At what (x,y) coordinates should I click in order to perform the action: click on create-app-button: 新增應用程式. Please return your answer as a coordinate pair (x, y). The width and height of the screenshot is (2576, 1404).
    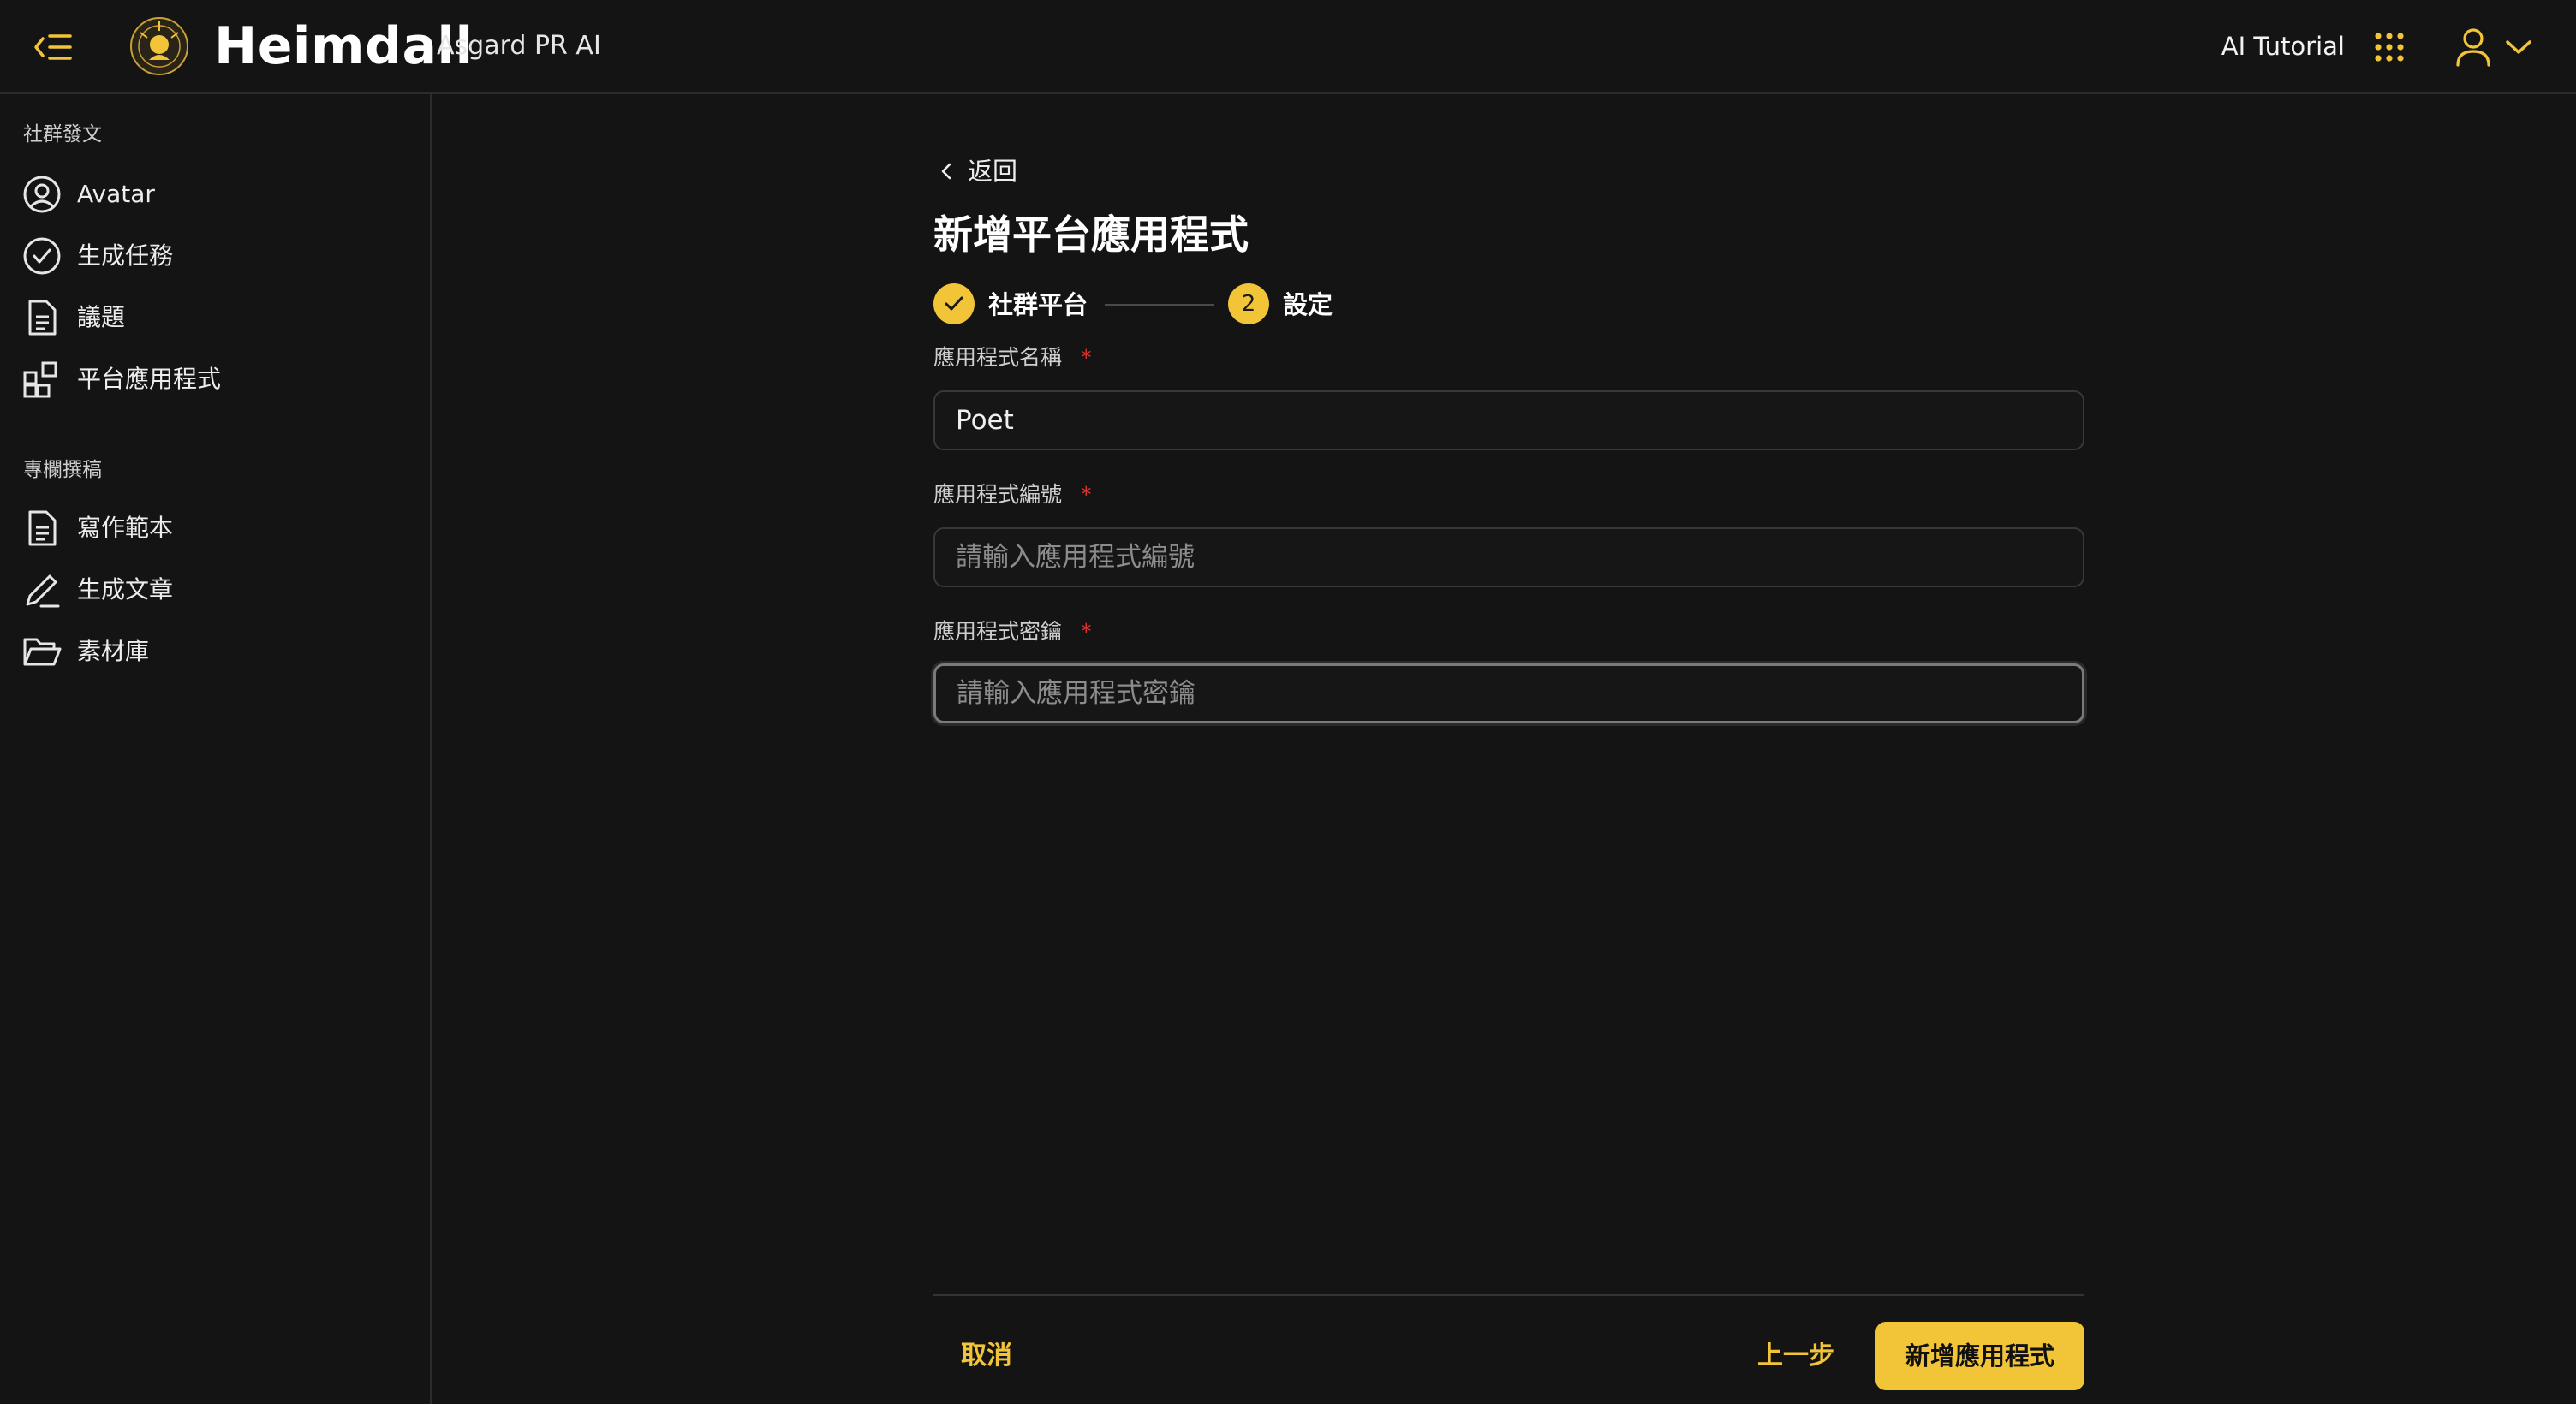
    Looking at the image, I should click on (1979, 1356).